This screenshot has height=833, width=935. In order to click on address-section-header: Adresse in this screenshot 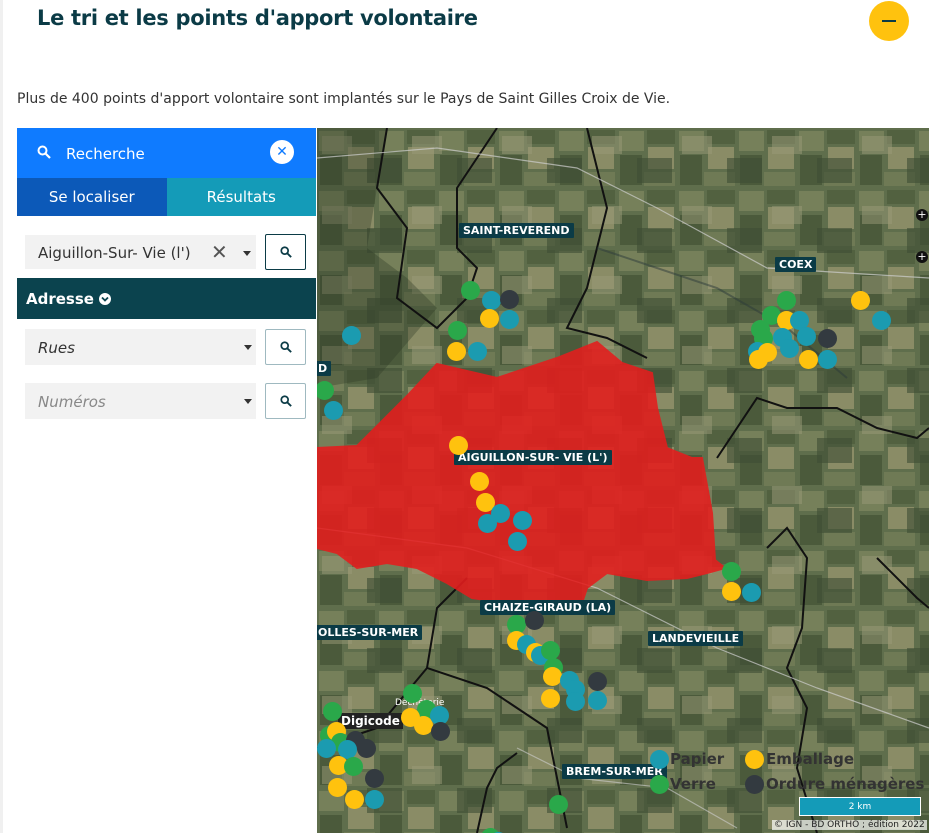, I will do `click(166, 298)`.